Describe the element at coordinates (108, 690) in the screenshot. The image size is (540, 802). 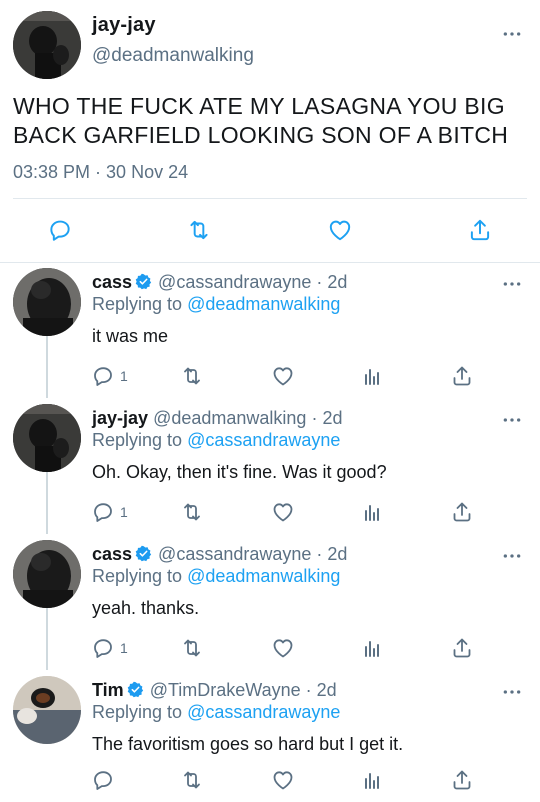
I see `display-name: Tim` at that location.